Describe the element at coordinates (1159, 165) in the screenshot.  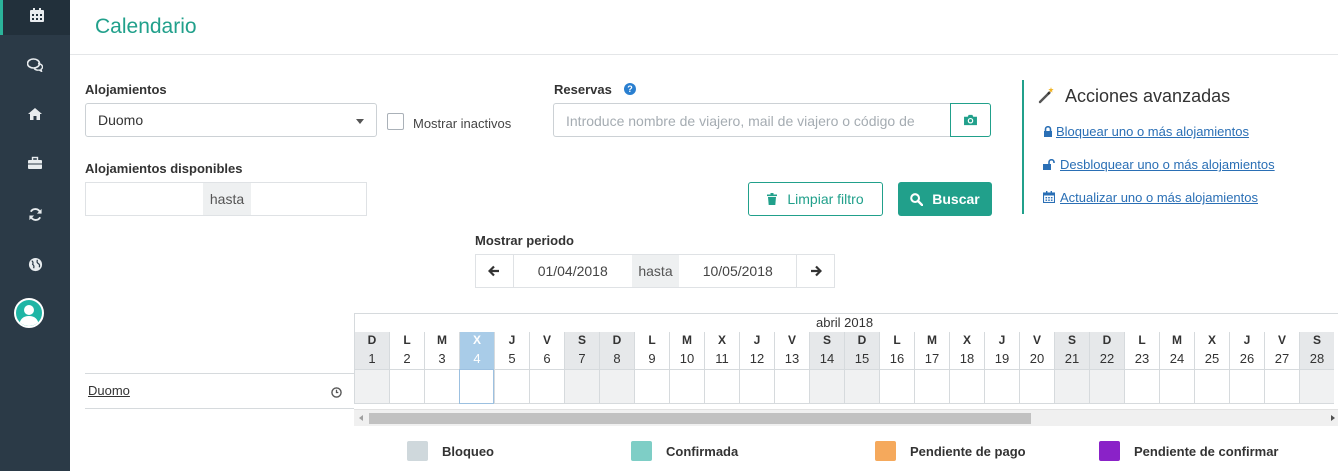
I see `unblock-properties-link: Desbloquear uno o más alojamientos` at that location.